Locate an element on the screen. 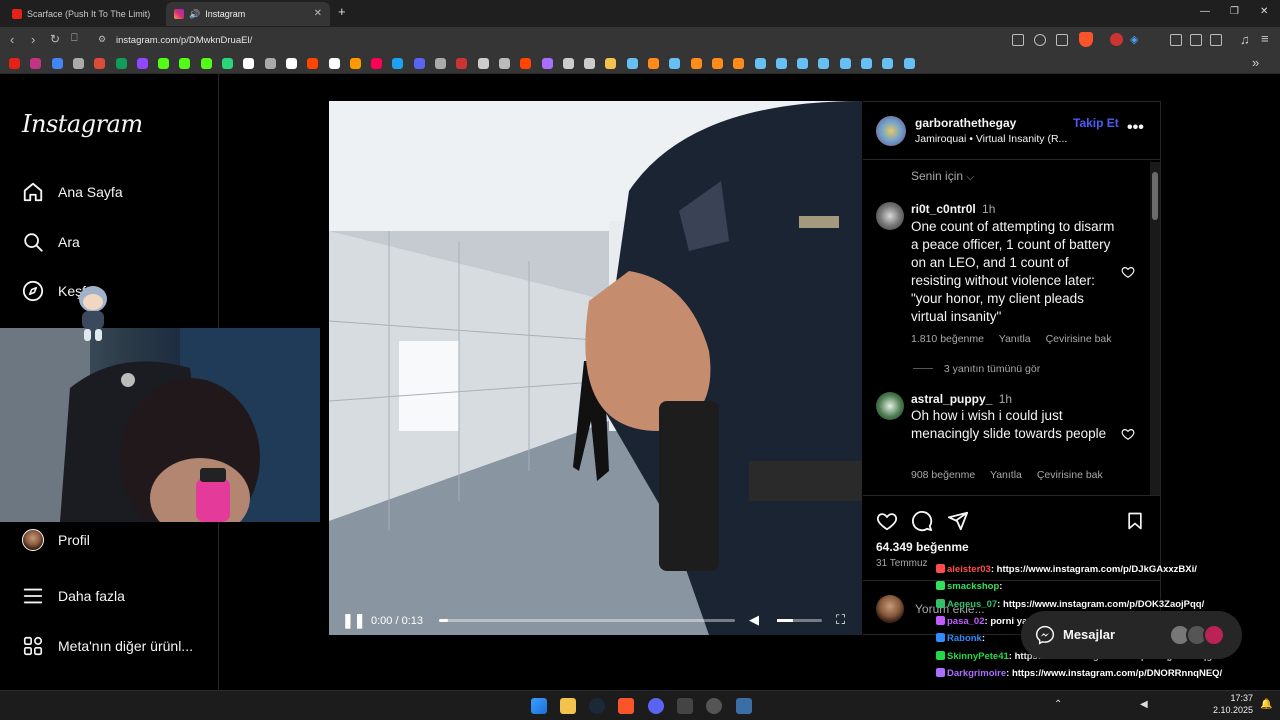 The width and height of the screenshot is (1280, 720). clock-date: 2.10.2025 is located at coordinates (1231, 710).